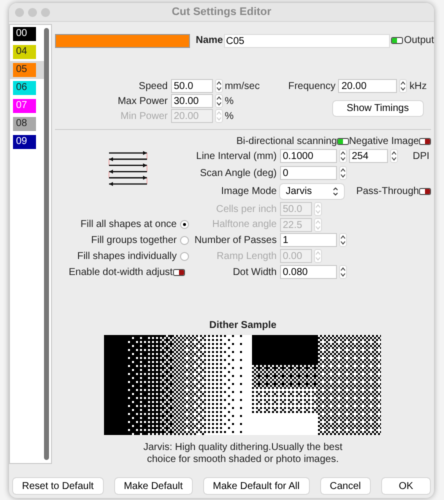 This screenshot has width=444, height=500. I want to click on field-label: Halftone angle, so click(244, 225).